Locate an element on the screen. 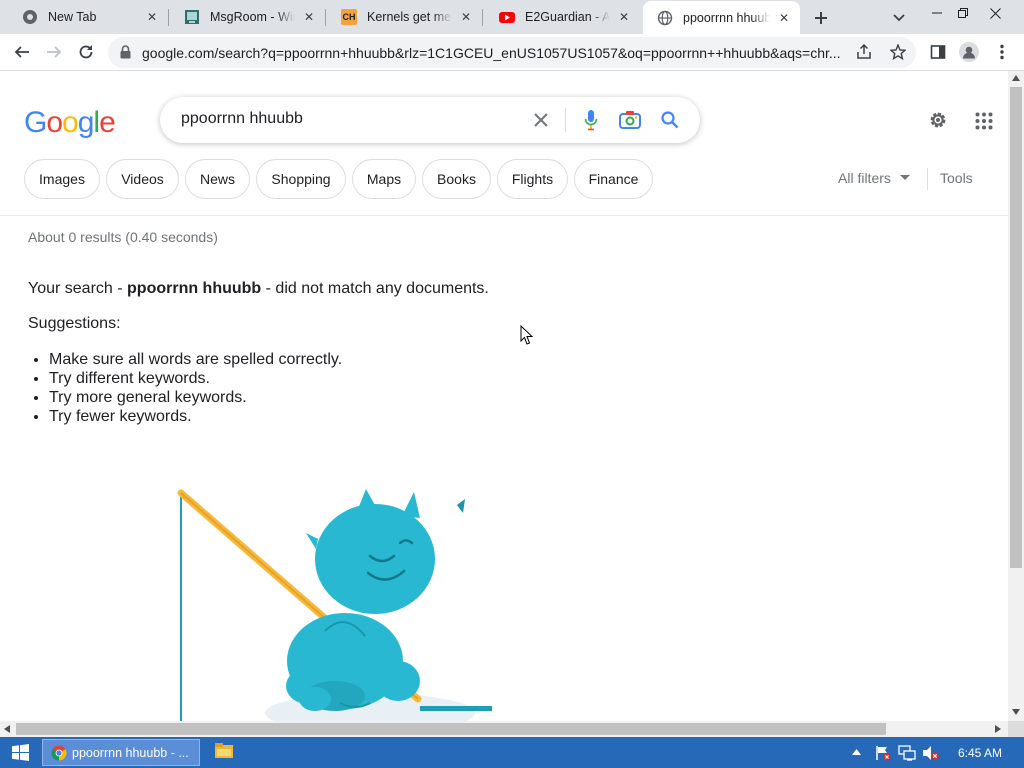 This screenshot has height=768, width=1024. horizontal-scrollbar is located at coordinates (504, 729).